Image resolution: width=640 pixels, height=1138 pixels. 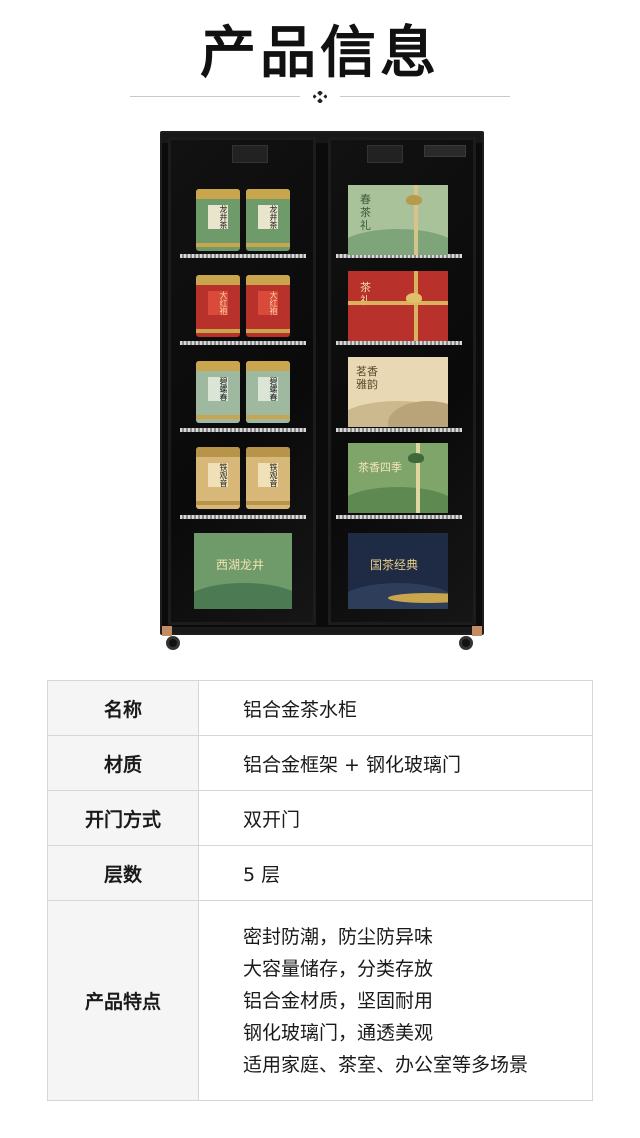 I want to click on spec-key: 名称, so click(x=123, y=708).